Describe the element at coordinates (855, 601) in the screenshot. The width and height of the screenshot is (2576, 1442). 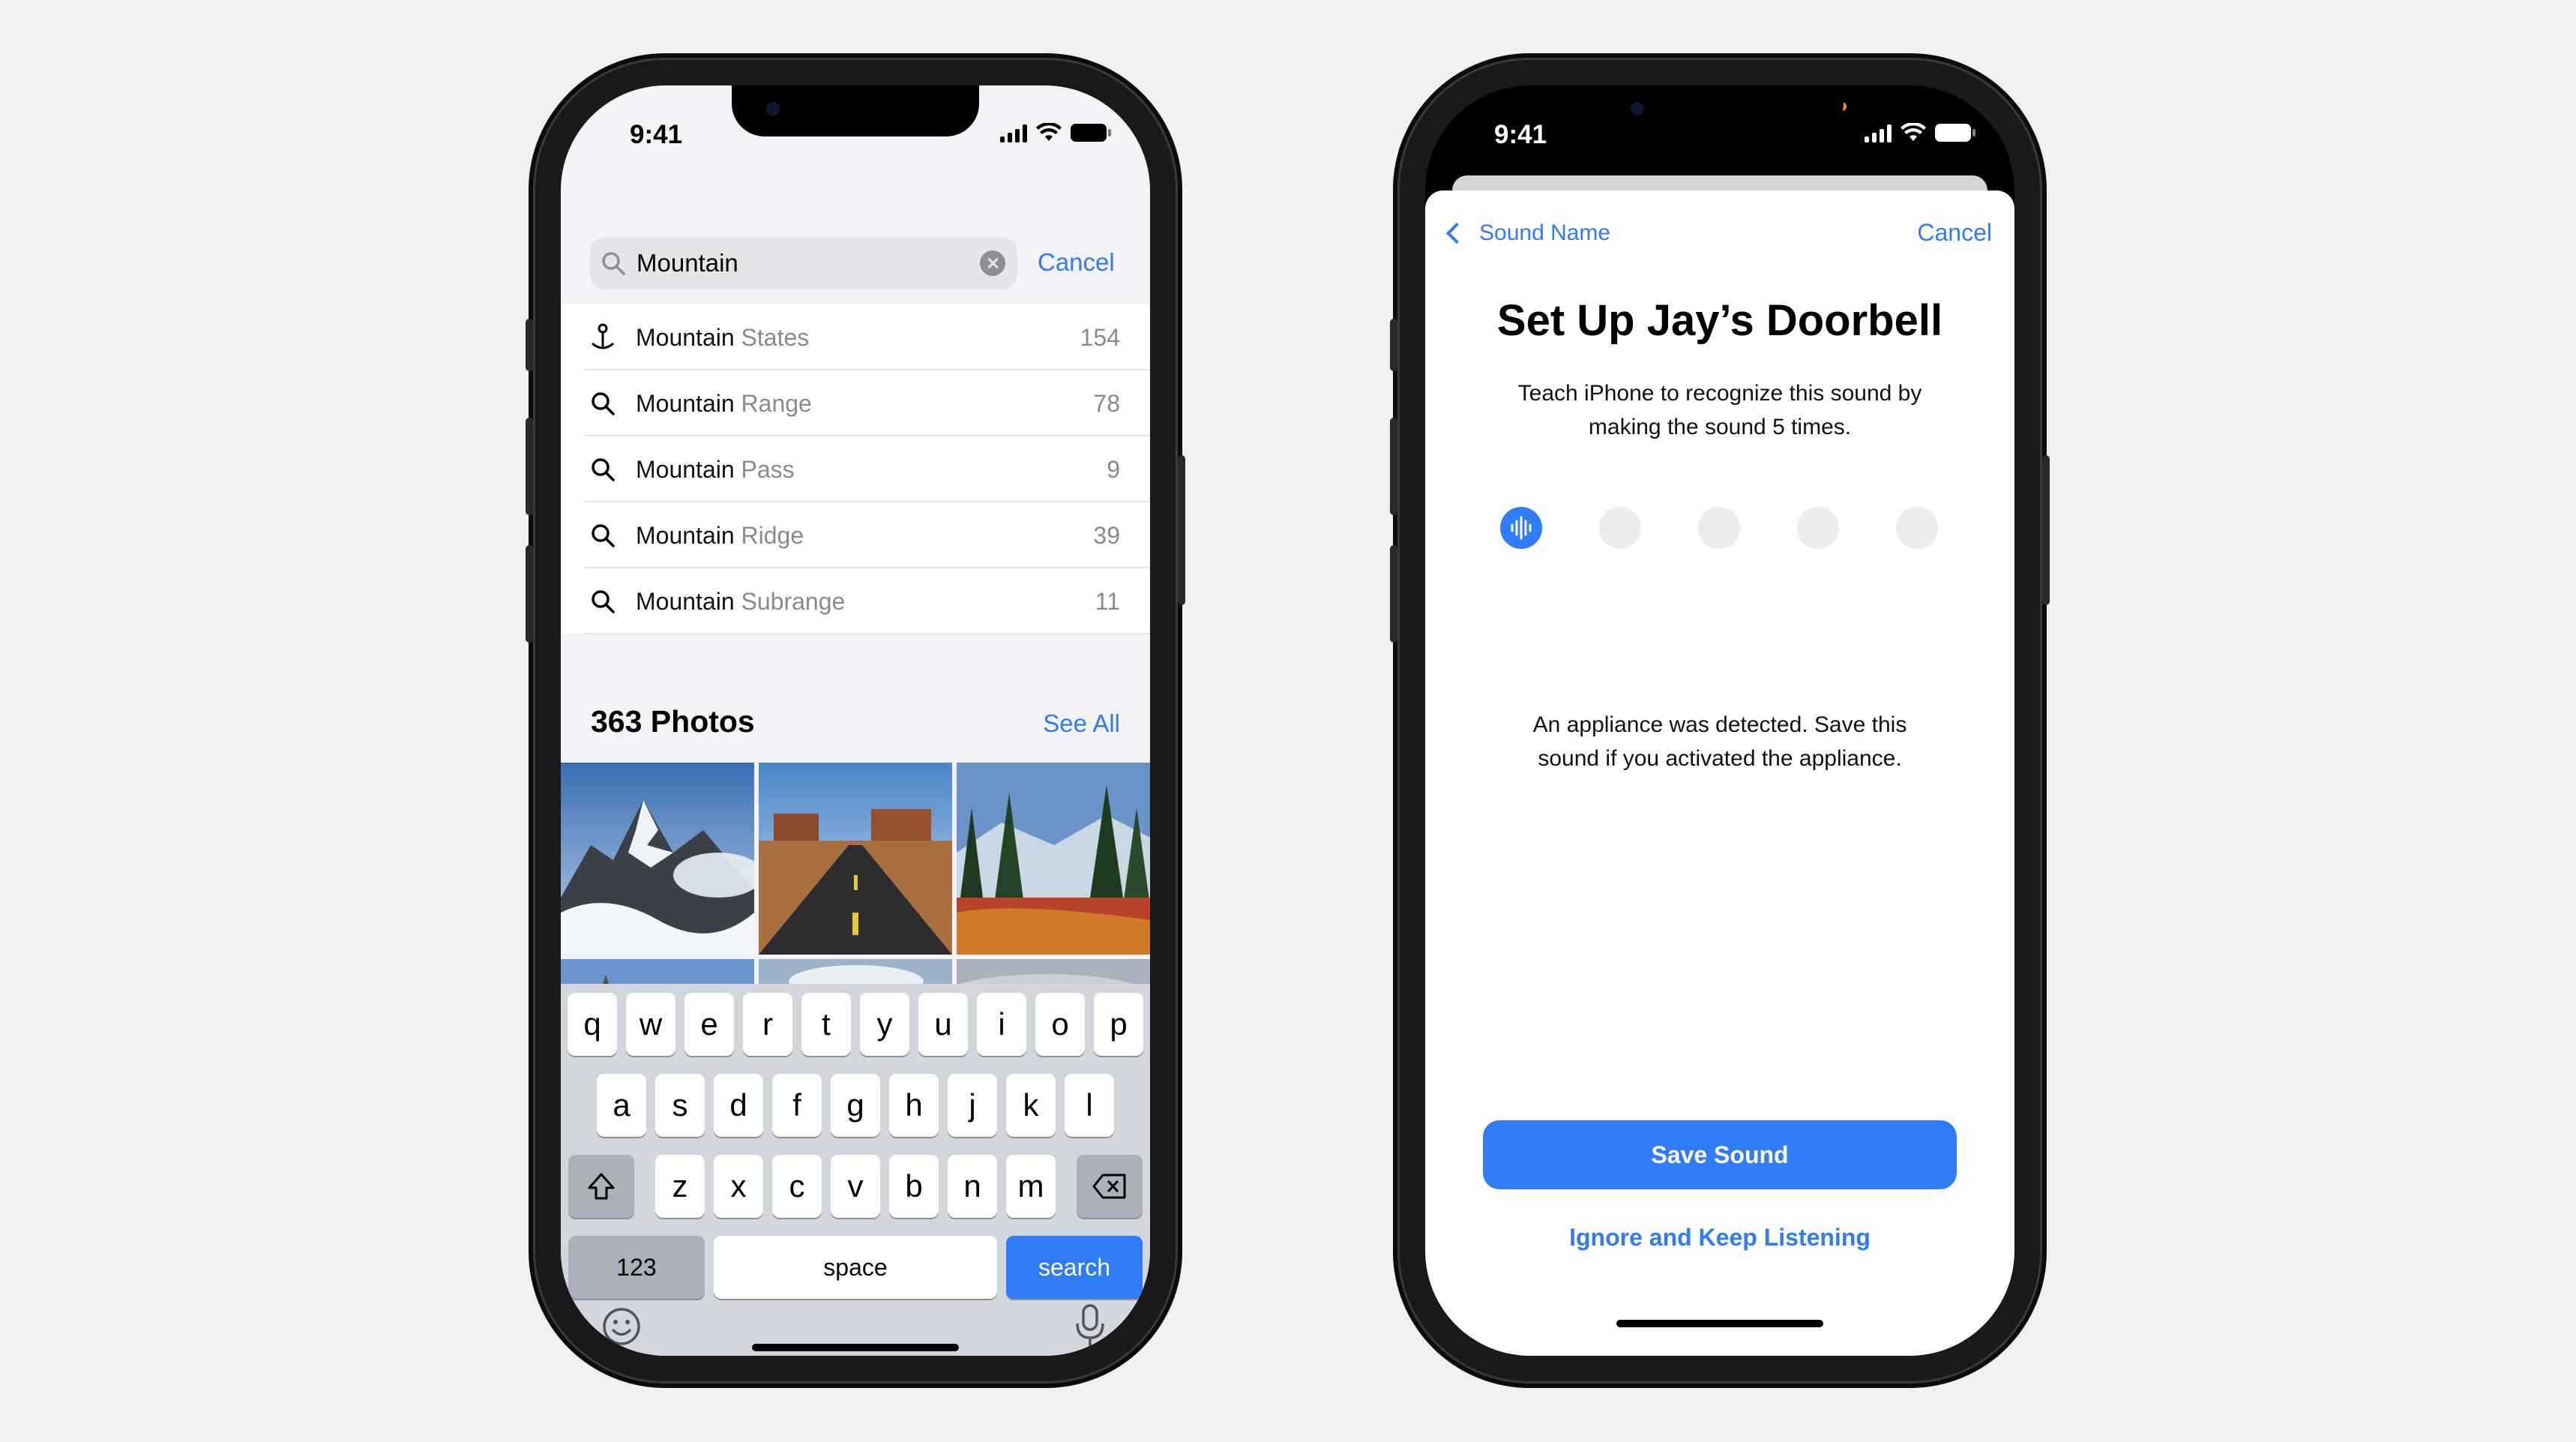
I see `list-item: Mountain Subrange 11` at that location.